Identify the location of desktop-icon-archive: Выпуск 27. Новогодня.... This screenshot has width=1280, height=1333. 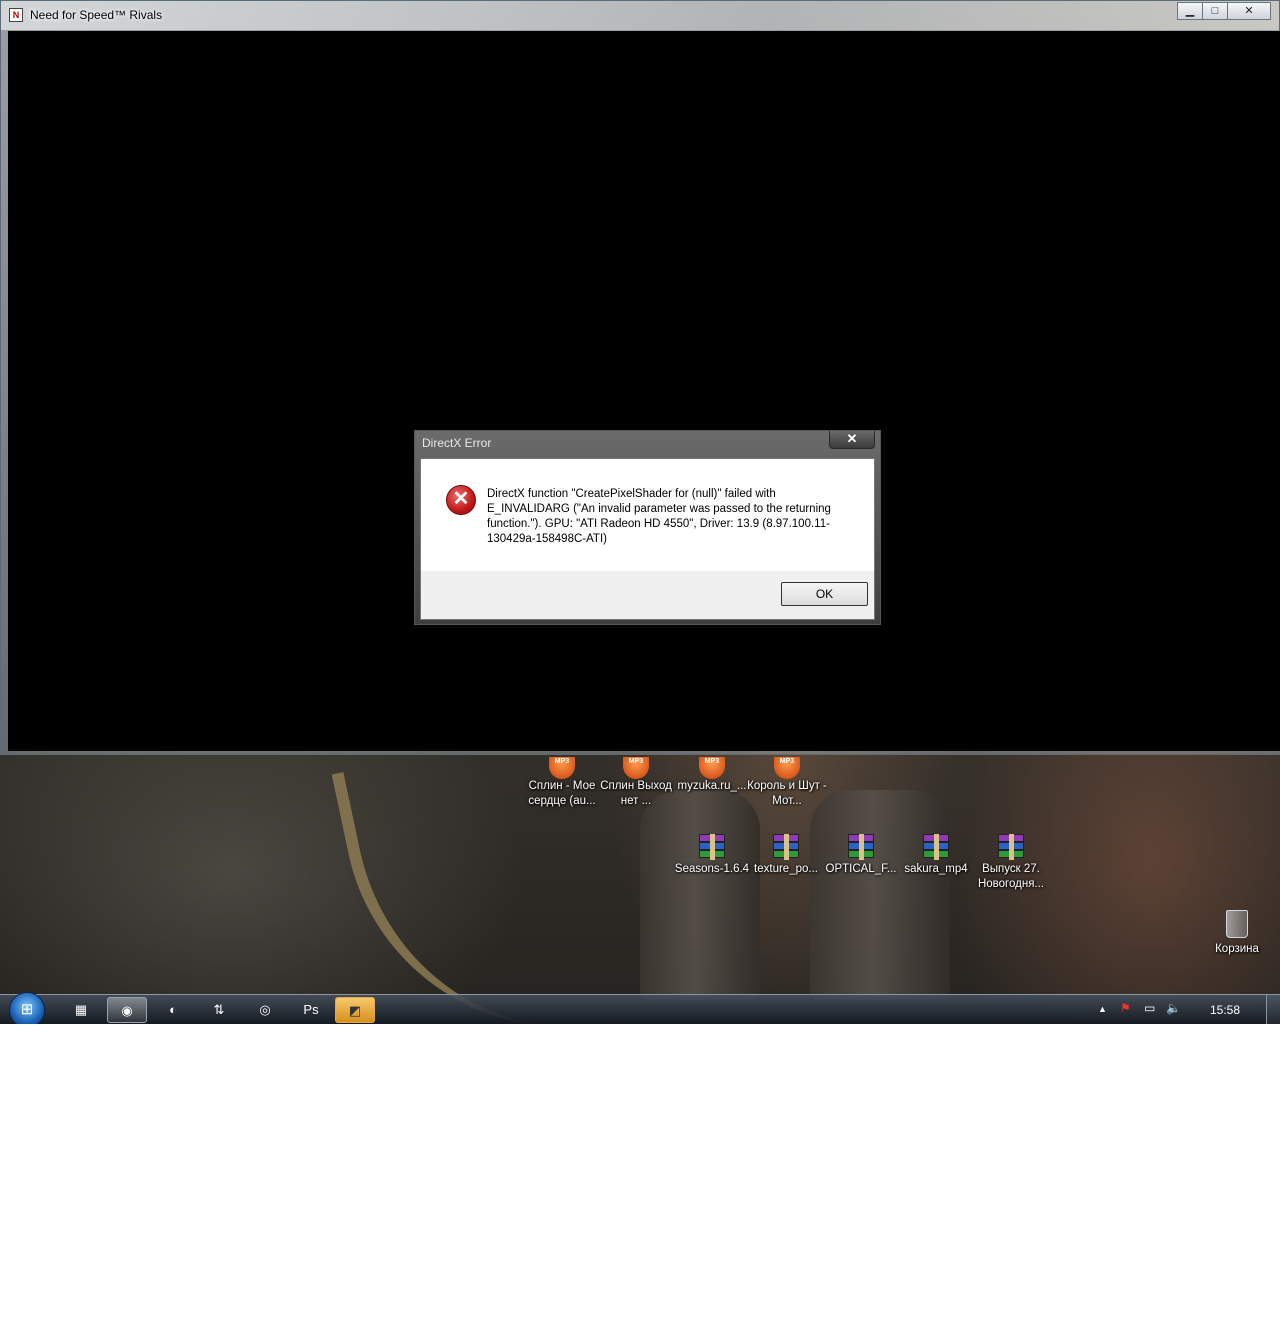
(1011, 863).